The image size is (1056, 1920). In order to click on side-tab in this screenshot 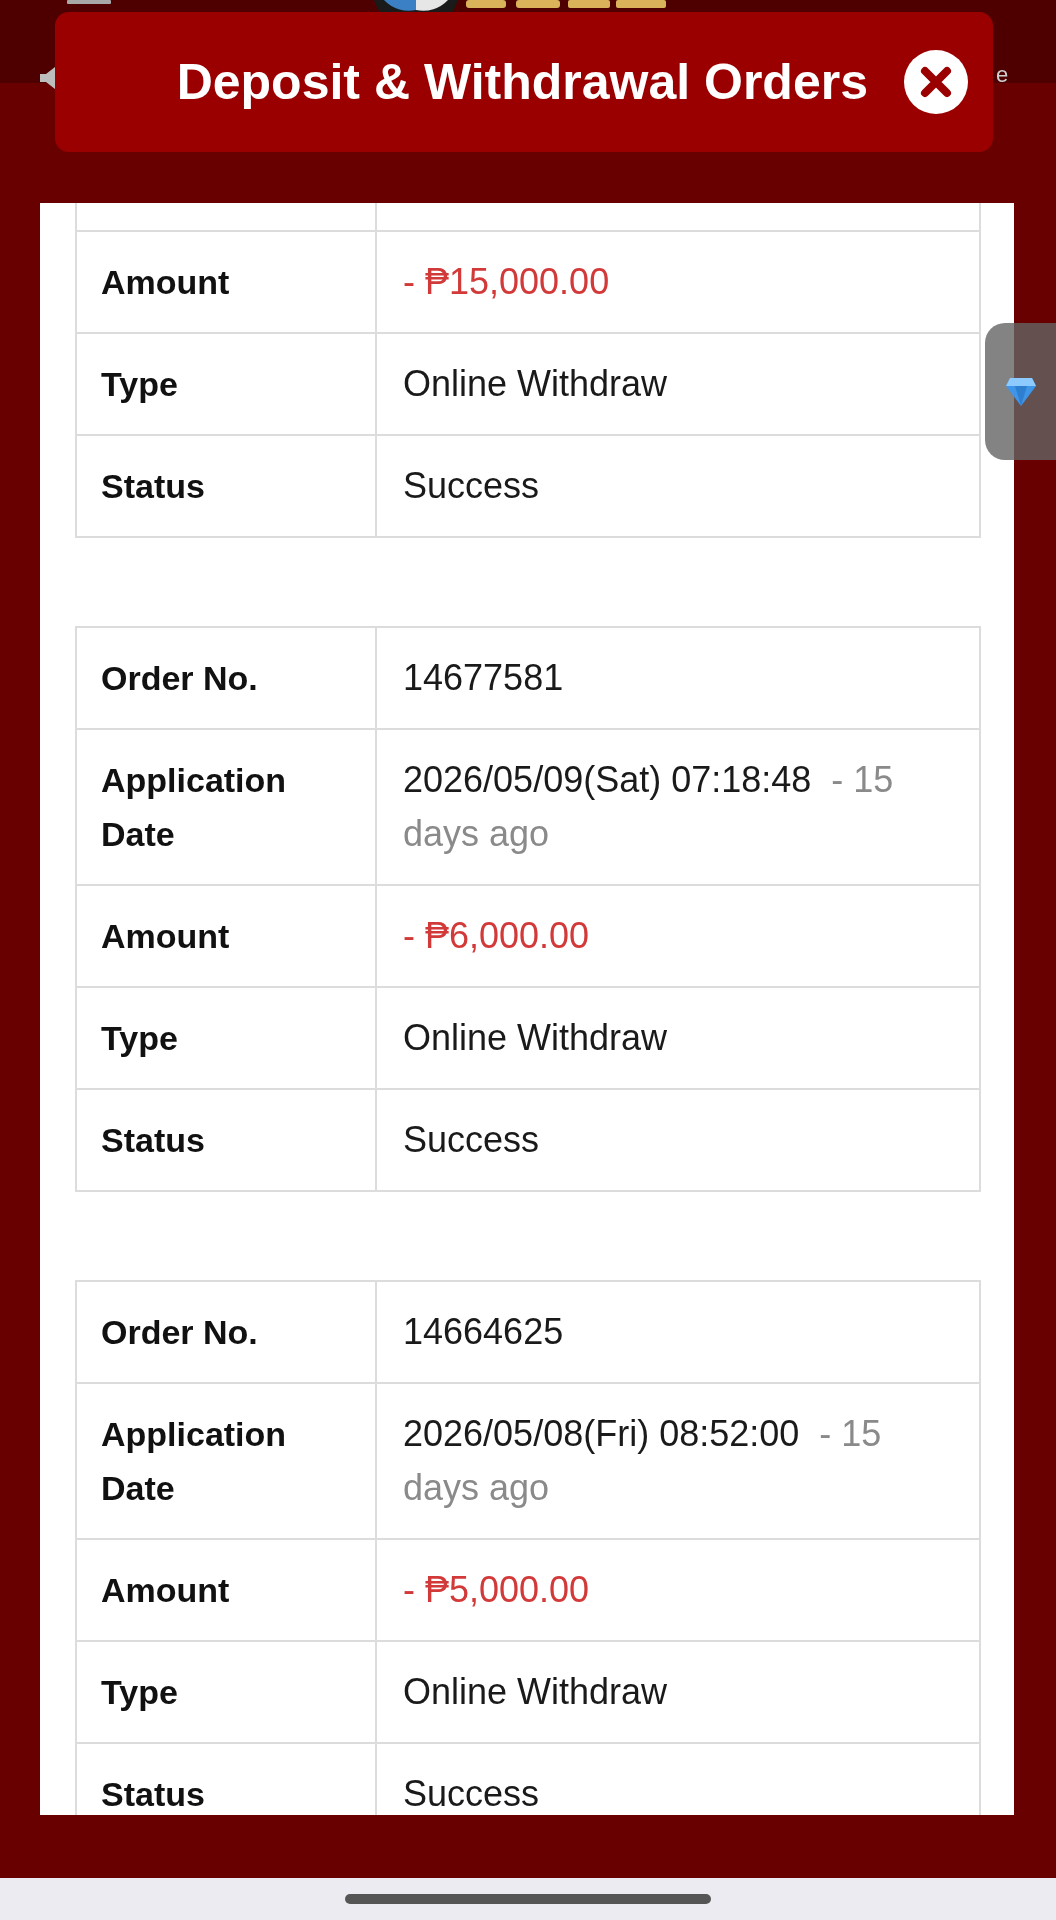, I will do `click(1020, 391)`.